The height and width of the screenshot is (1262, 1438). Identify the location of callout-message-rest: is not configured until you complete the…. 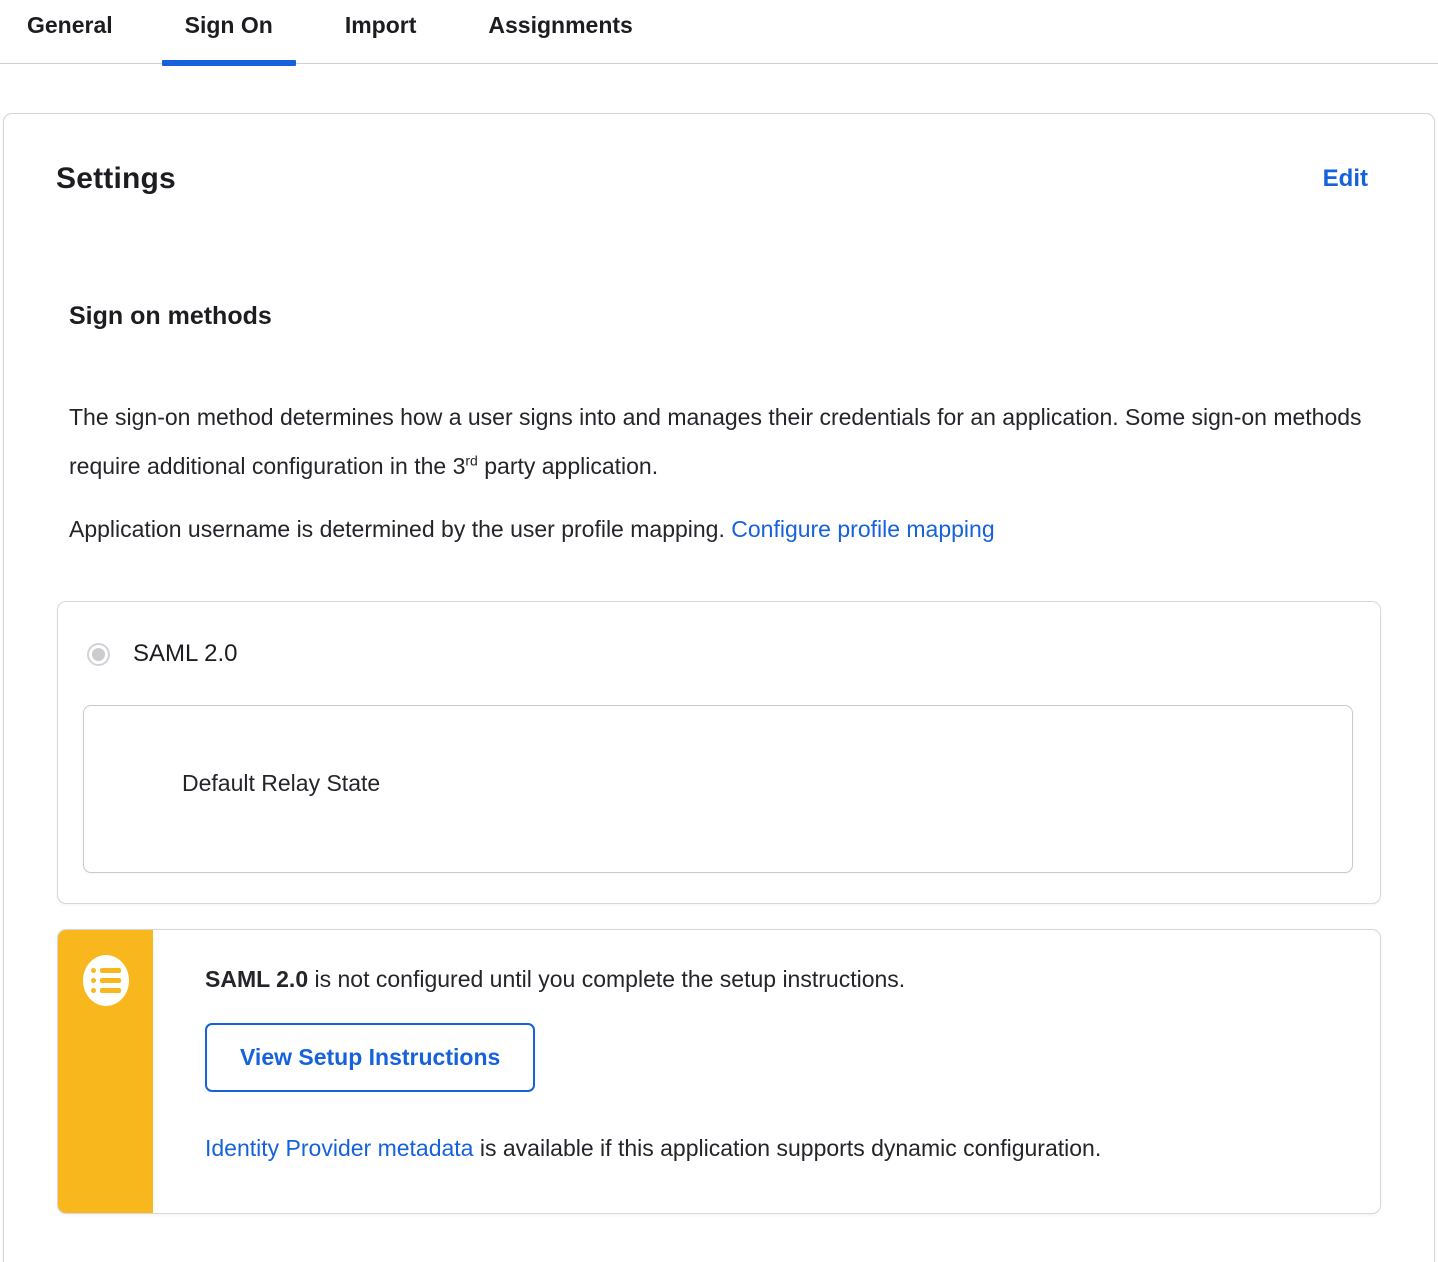
(607, 979).